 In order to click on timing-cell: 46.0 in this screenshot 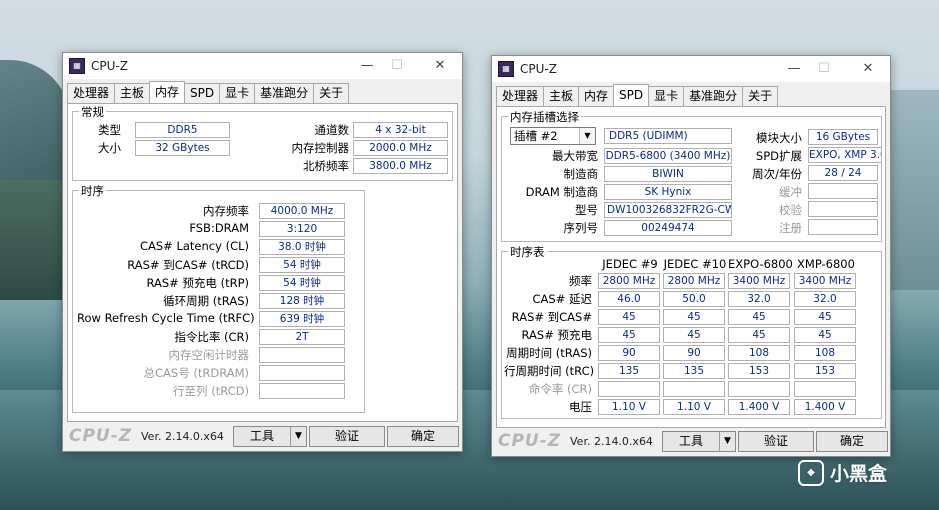, I will do `click(629, 299)`.